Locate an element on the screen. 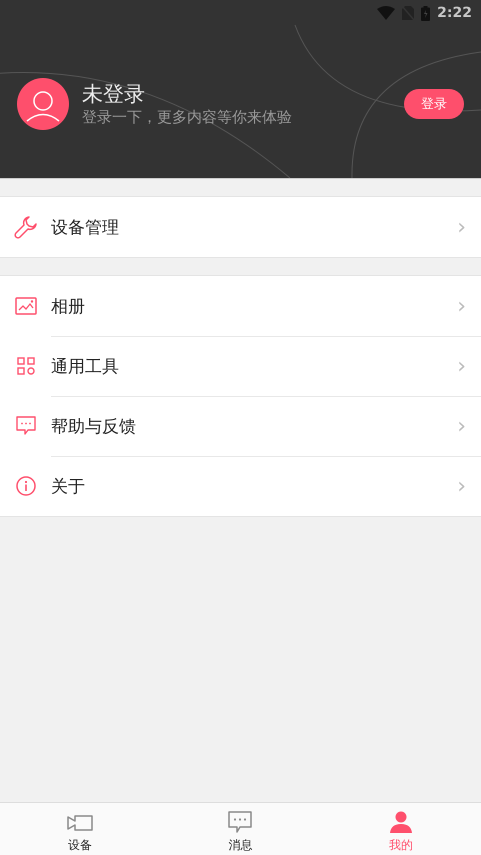 The width and height of the screenshot is (481, 855). user-name: 未登录 is located at coordinates (114, 94).